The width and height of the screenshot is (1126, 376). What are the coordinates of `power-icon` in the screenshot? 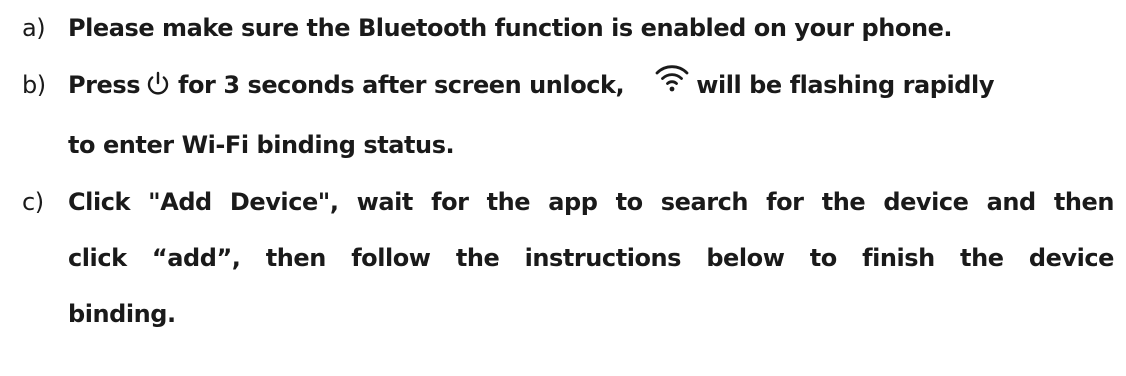 It's located at (158, 89).